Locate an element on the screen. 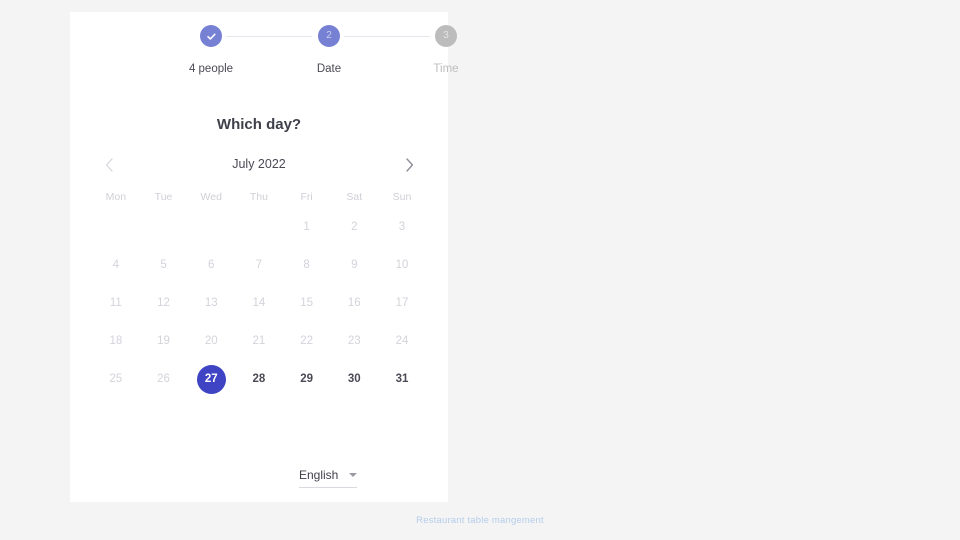 The width and height of the screenshot is (960, 540). calendar-day-23: 23 is located at coordinates (354, 341).